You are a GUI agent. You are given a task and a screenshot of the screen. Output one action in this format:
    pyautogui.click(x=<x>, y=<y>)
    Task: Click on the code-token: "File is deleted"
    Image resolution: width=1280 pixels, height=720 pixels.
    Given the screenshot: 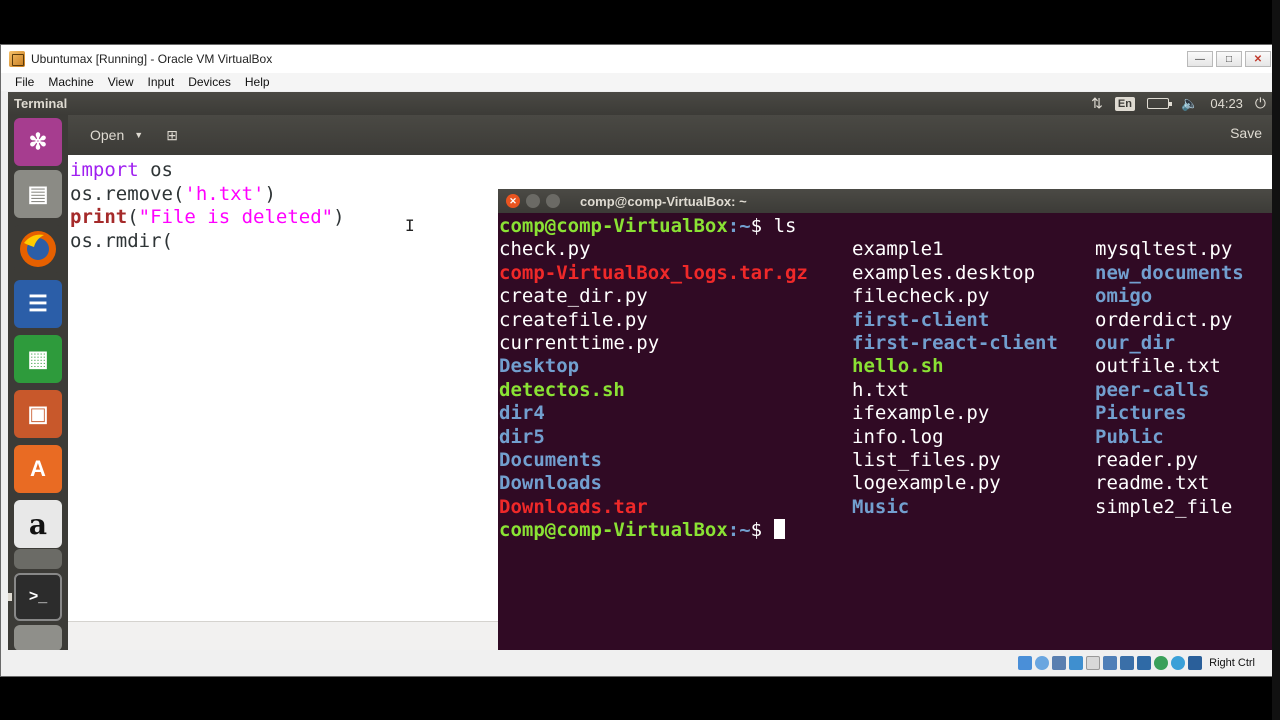 What is the action you would take?
    pyautogui.click(x=236, y=217)
    